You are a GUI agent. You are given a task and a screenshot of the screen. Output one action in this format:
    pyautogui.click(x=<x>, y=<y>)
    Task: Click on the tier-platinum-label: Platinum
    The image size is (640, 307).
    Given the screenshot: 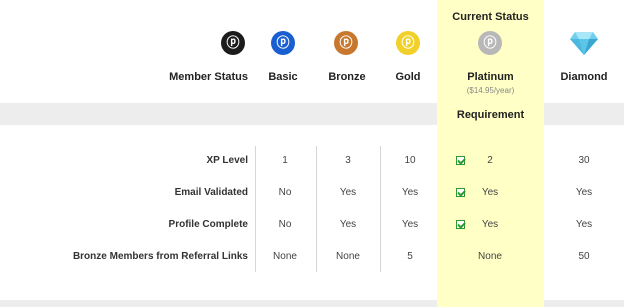 What is the action you would take?
    pyautogui.click(x=490, y=77)
    